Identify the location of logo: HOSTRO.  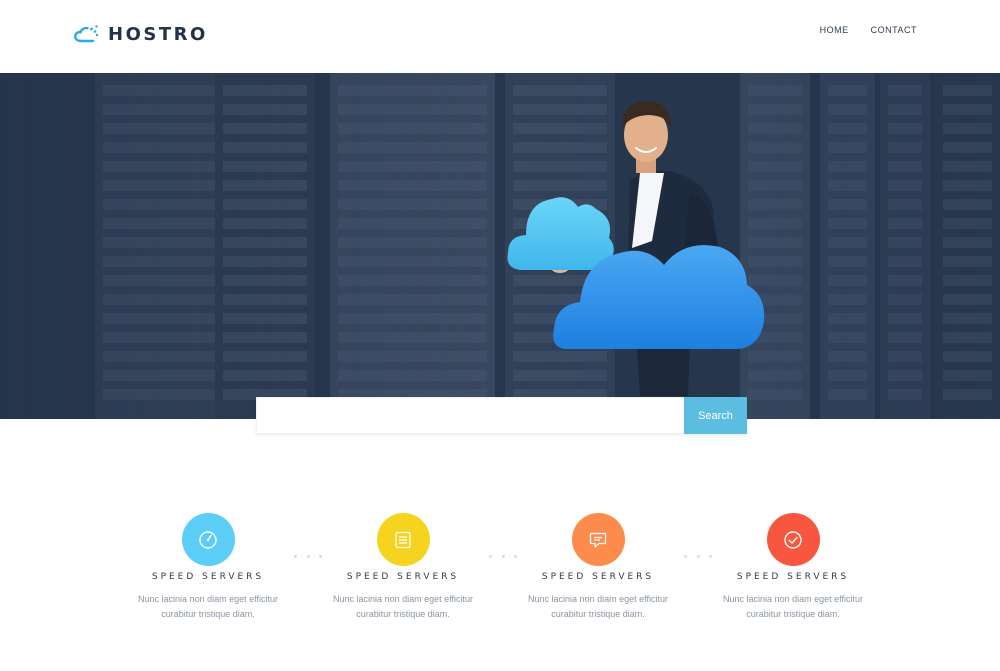
(140, 34).